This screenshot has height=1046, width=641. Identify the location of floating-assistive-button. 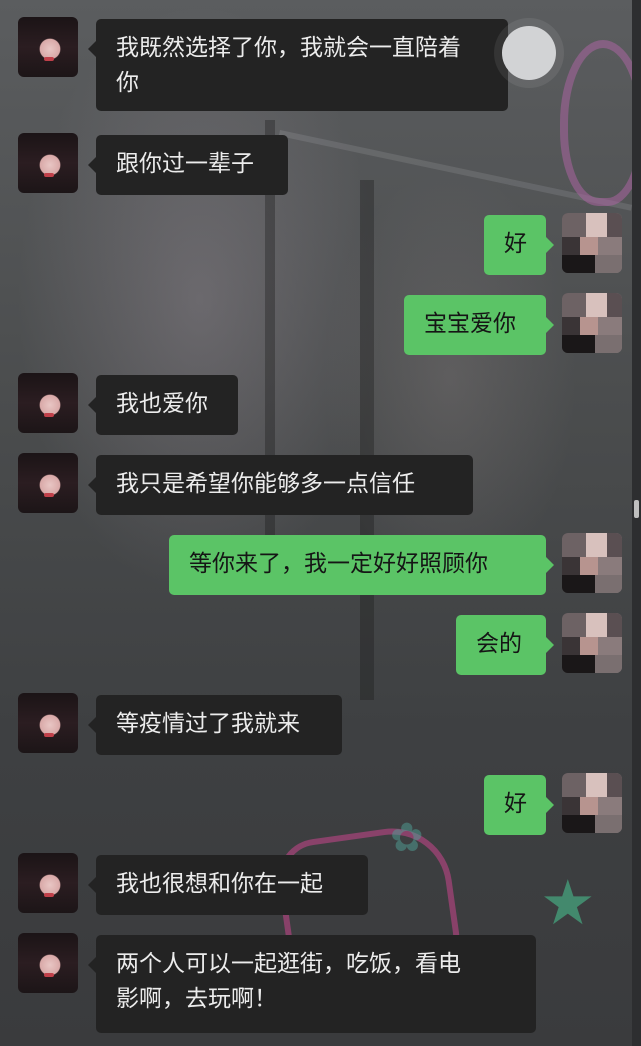
(529, 53).